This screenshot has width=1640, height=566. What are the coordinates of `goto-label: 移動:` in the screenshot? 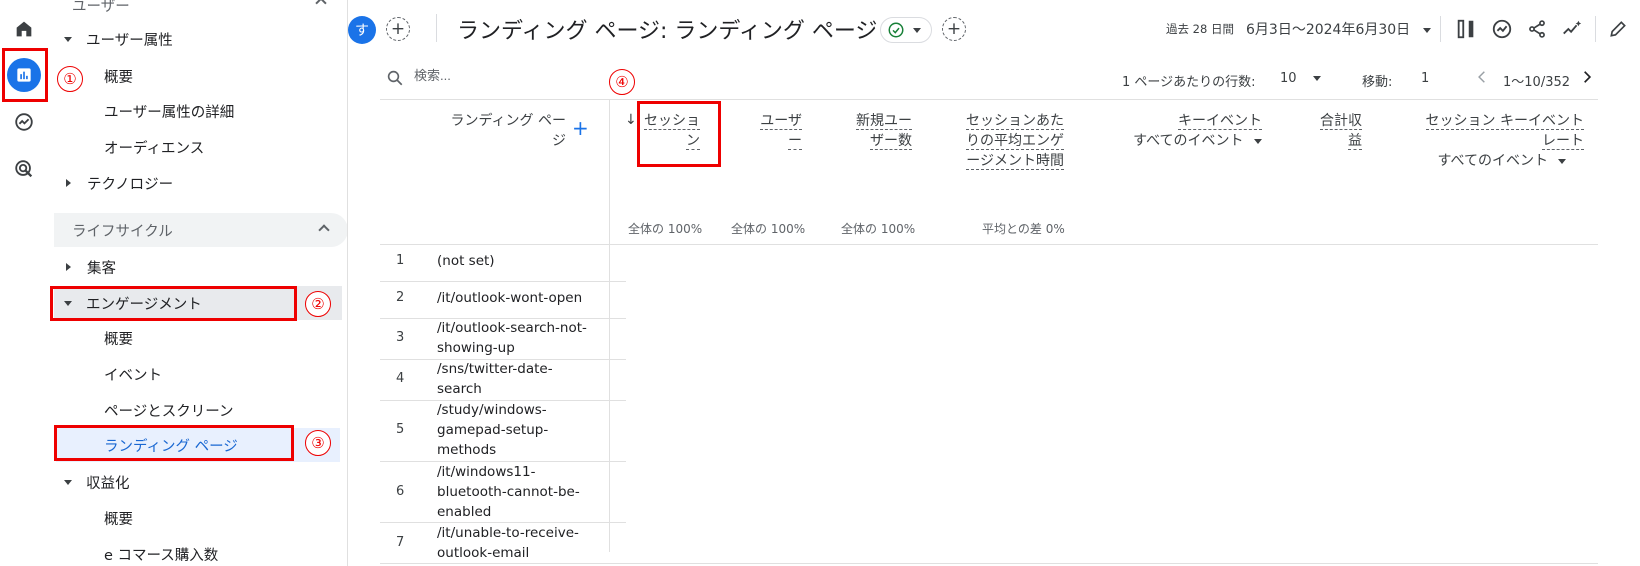 It's located at (1377, 82).